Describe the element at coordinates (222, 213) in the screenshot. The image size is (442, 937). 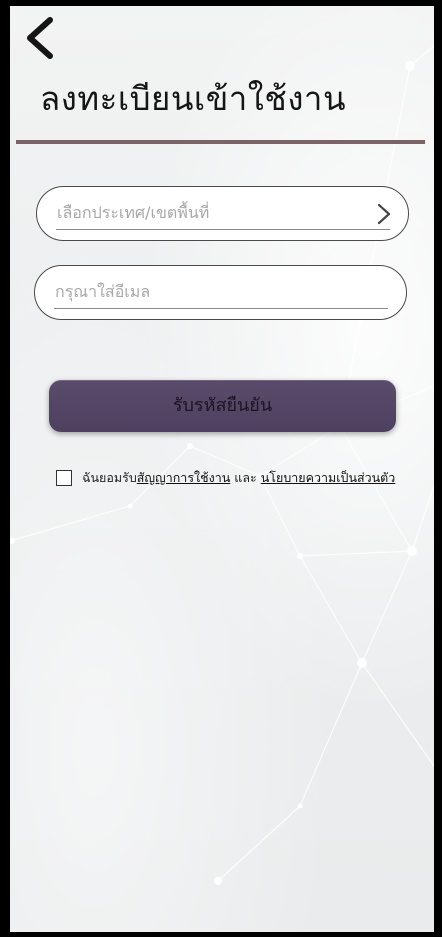
I see `region-select: เลือกประเทศ/เขตพื้นที่` at that location.